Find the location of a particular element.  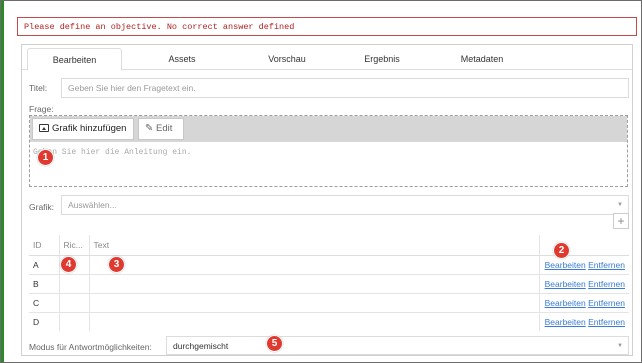

table-row: B Bearbeiten Entfernen is located at coordinates (329, 283).